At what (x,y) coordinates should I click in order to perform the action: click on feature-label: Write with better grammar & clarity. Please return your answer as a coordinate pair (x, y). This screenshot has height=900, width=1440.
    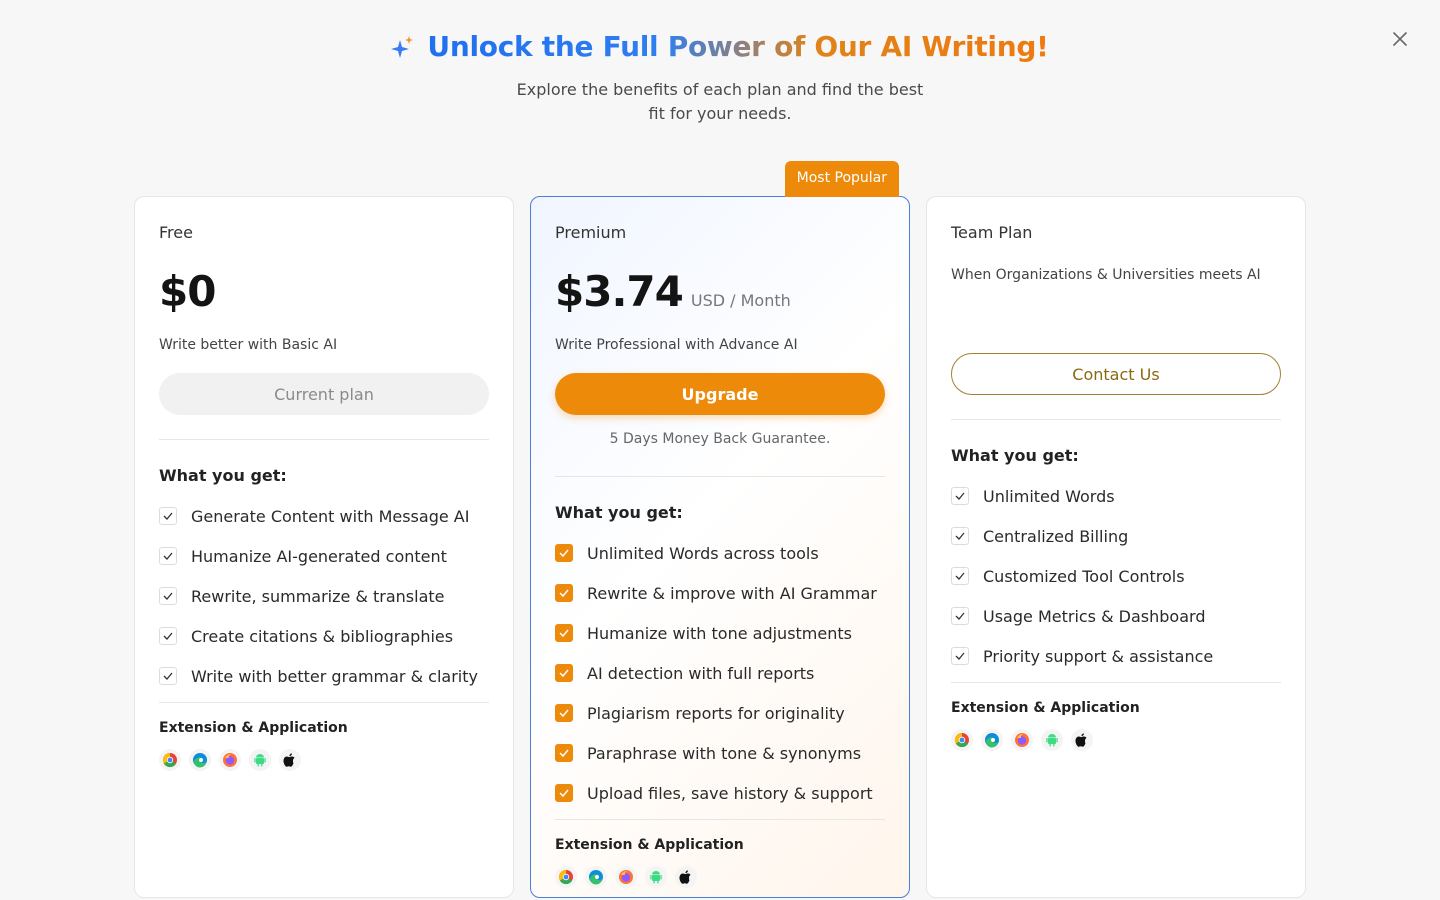
    Looking at the image, I should click on (334, 676).